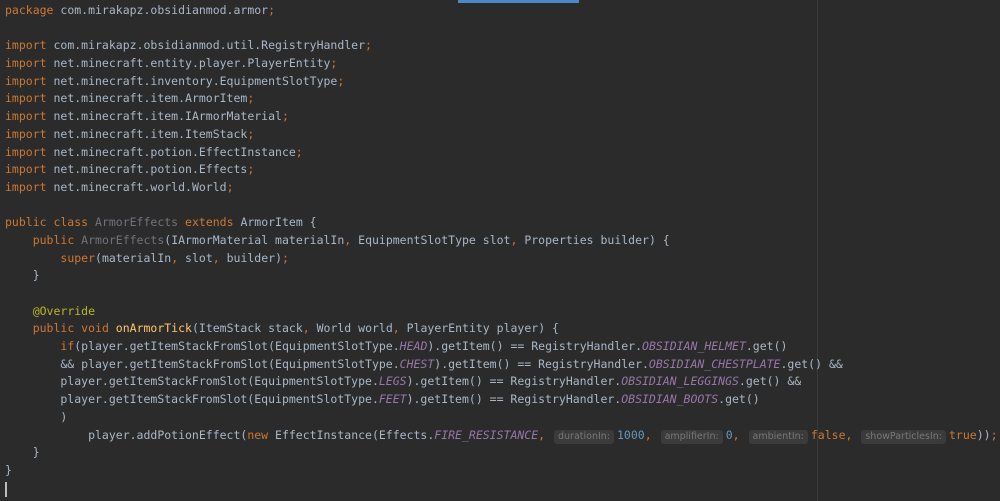  What do you see at coordinates (147, 98) in the screenshot?
I see `code-token: net.minecraft.item.ArmorItem` at bounding box center [147, 98].